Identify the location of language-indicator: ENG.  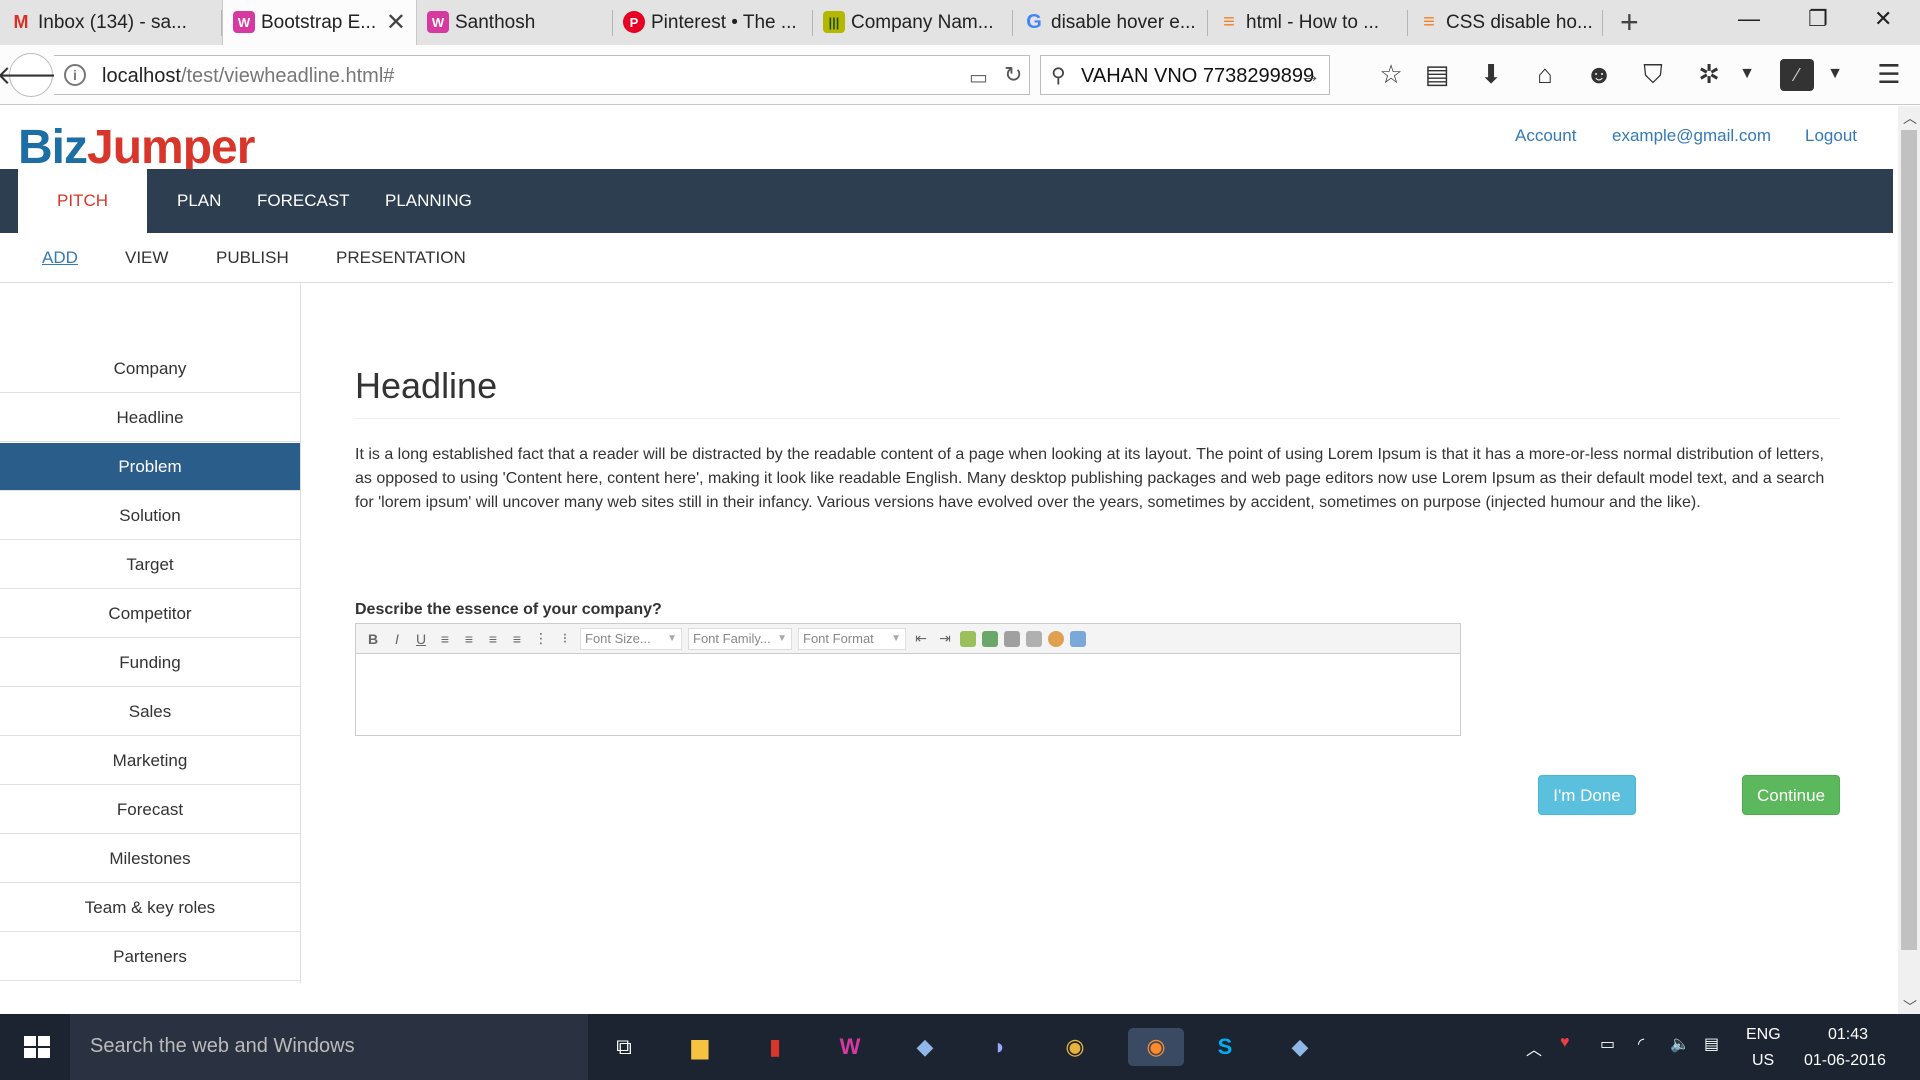
(1763, 1035).